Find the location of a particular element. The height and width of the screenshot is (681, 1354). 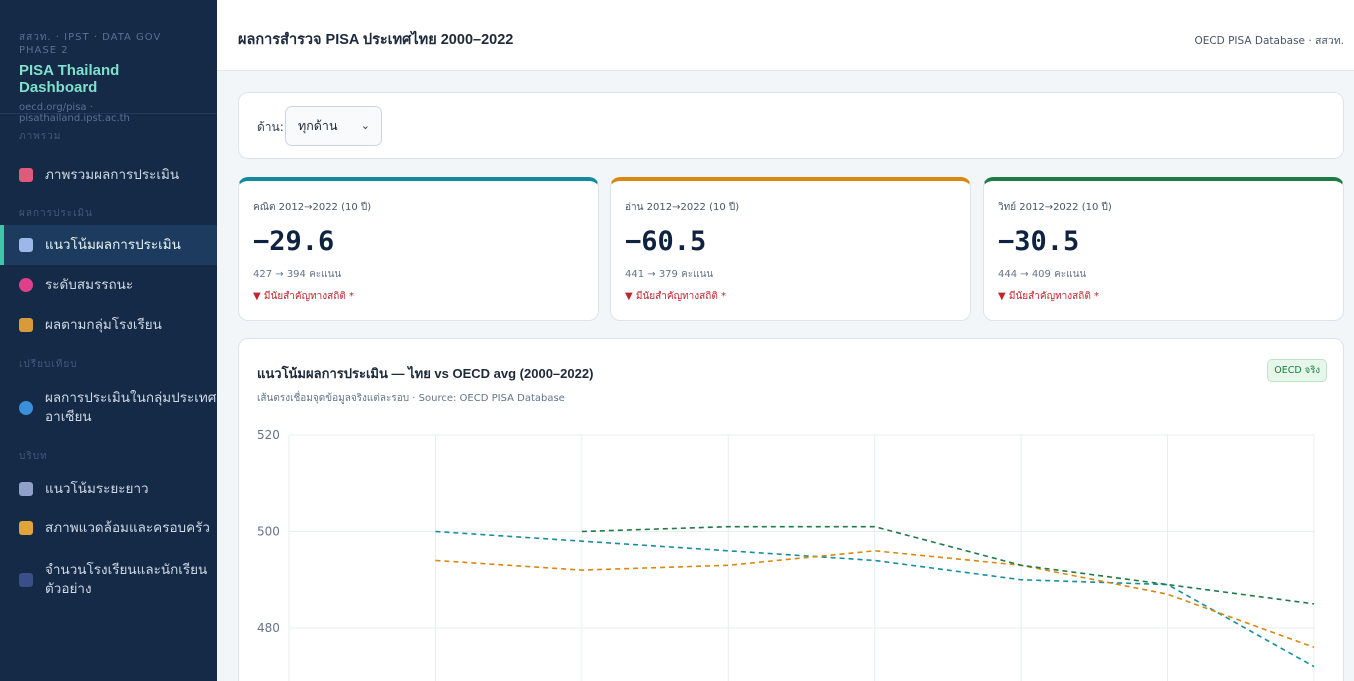

brand-title: PISA Thailand Dashboard is located at coordinates (69, 79).